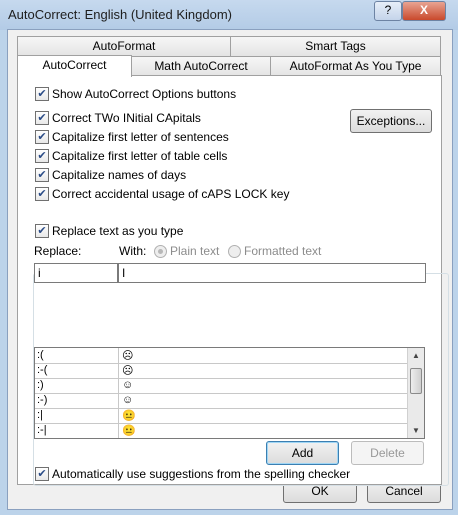 This screenshot has height=515, width=458. What do you see at coordinates (221, 430) in the screenshot?
I see `list-item: :-| 😐` at bounding box center [221, 430].